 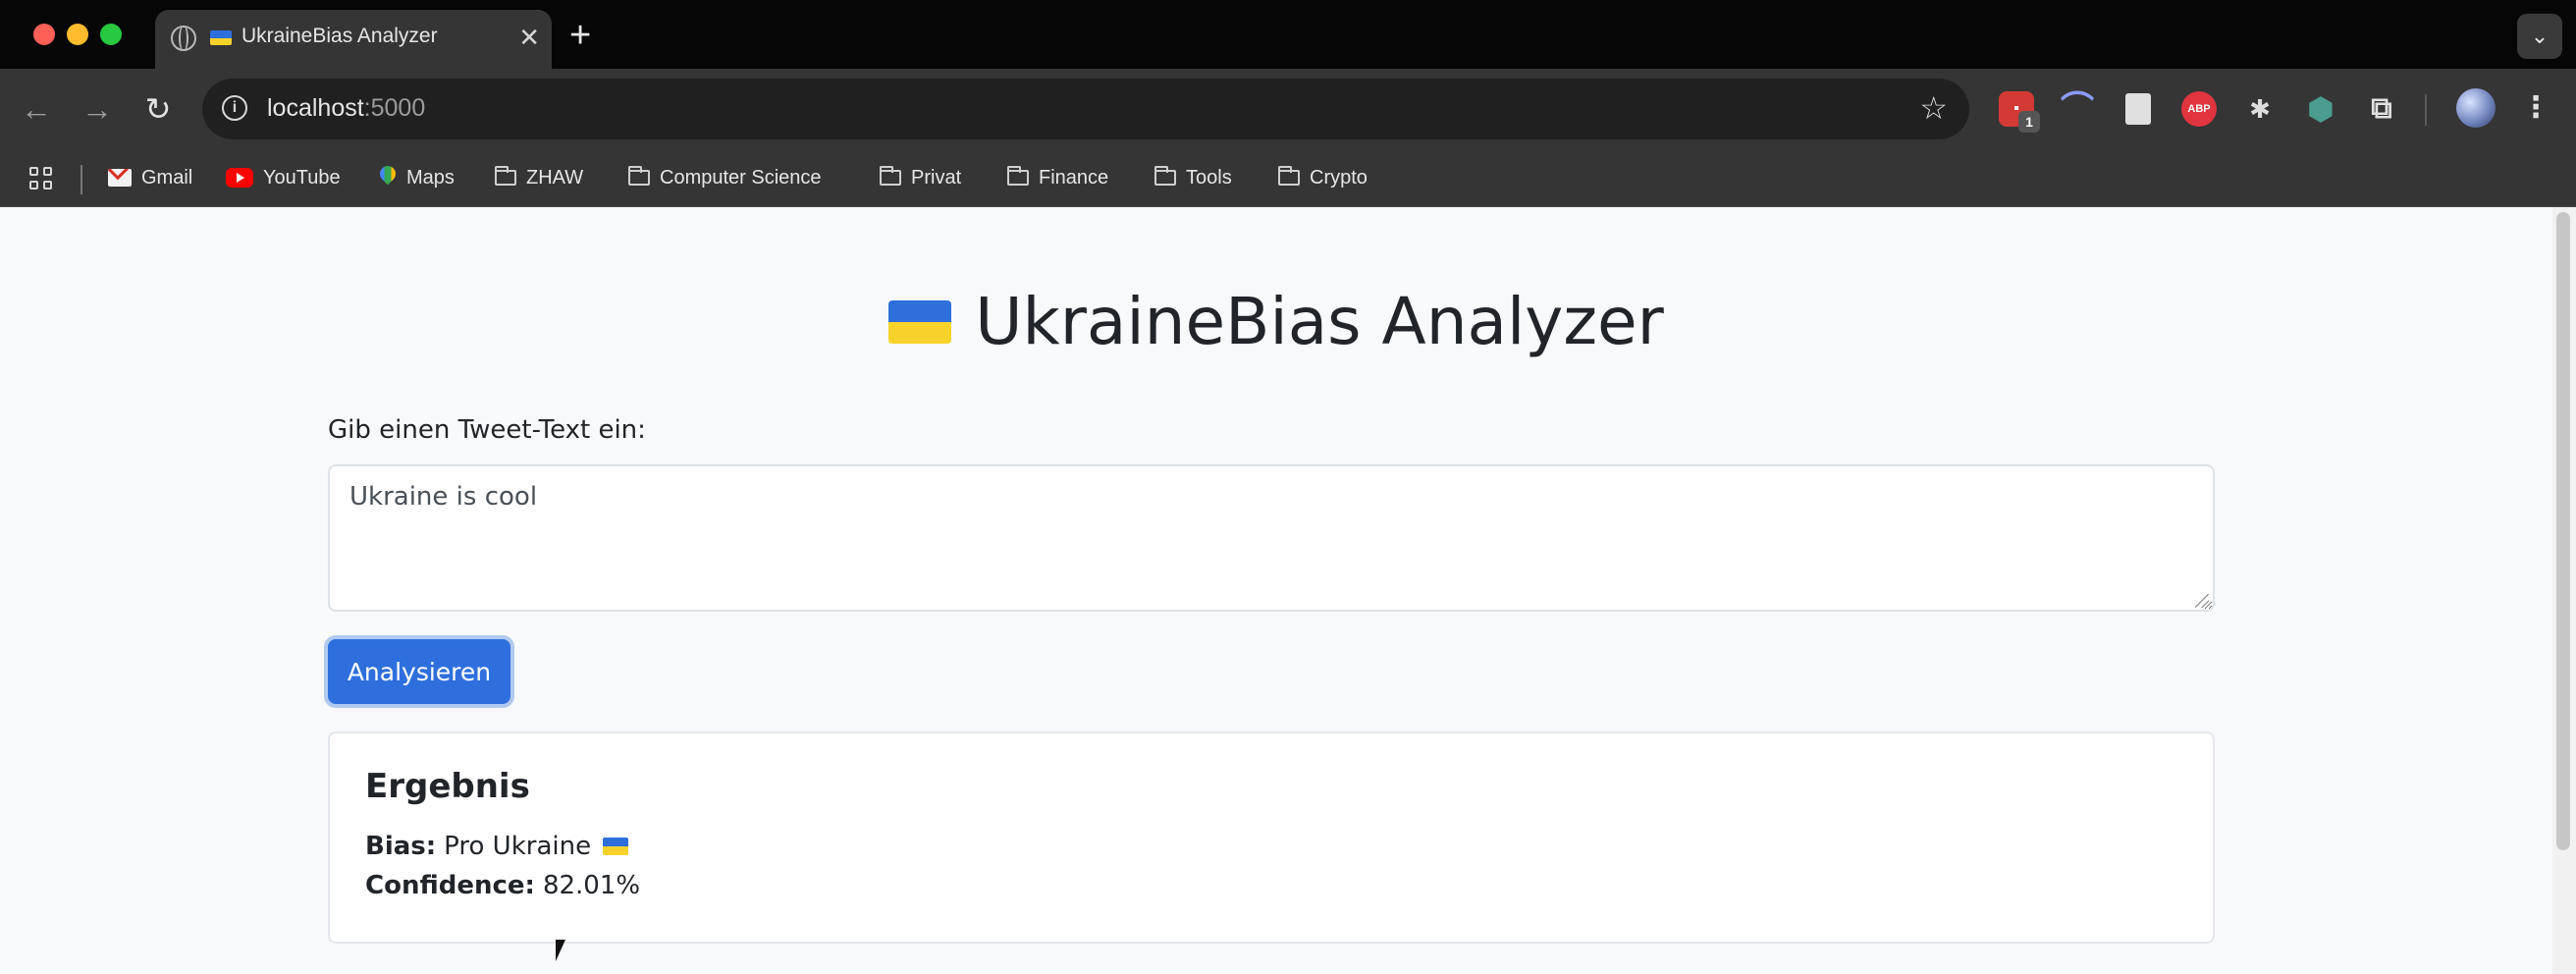 What do you see at coordinates (2260, 109) in the screenshot?
I see `extension-puzzle-alt-icon: ✱` at bounding box center [2260, 109].